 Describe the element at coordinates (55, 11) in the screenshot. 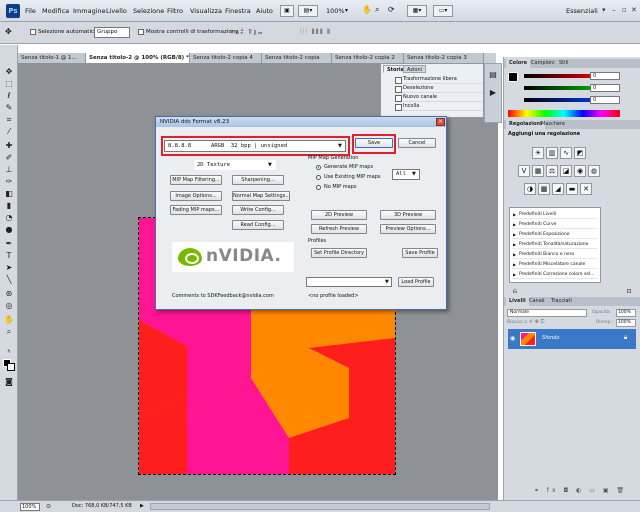

I see `menu-modifica: Modifica` at that location.